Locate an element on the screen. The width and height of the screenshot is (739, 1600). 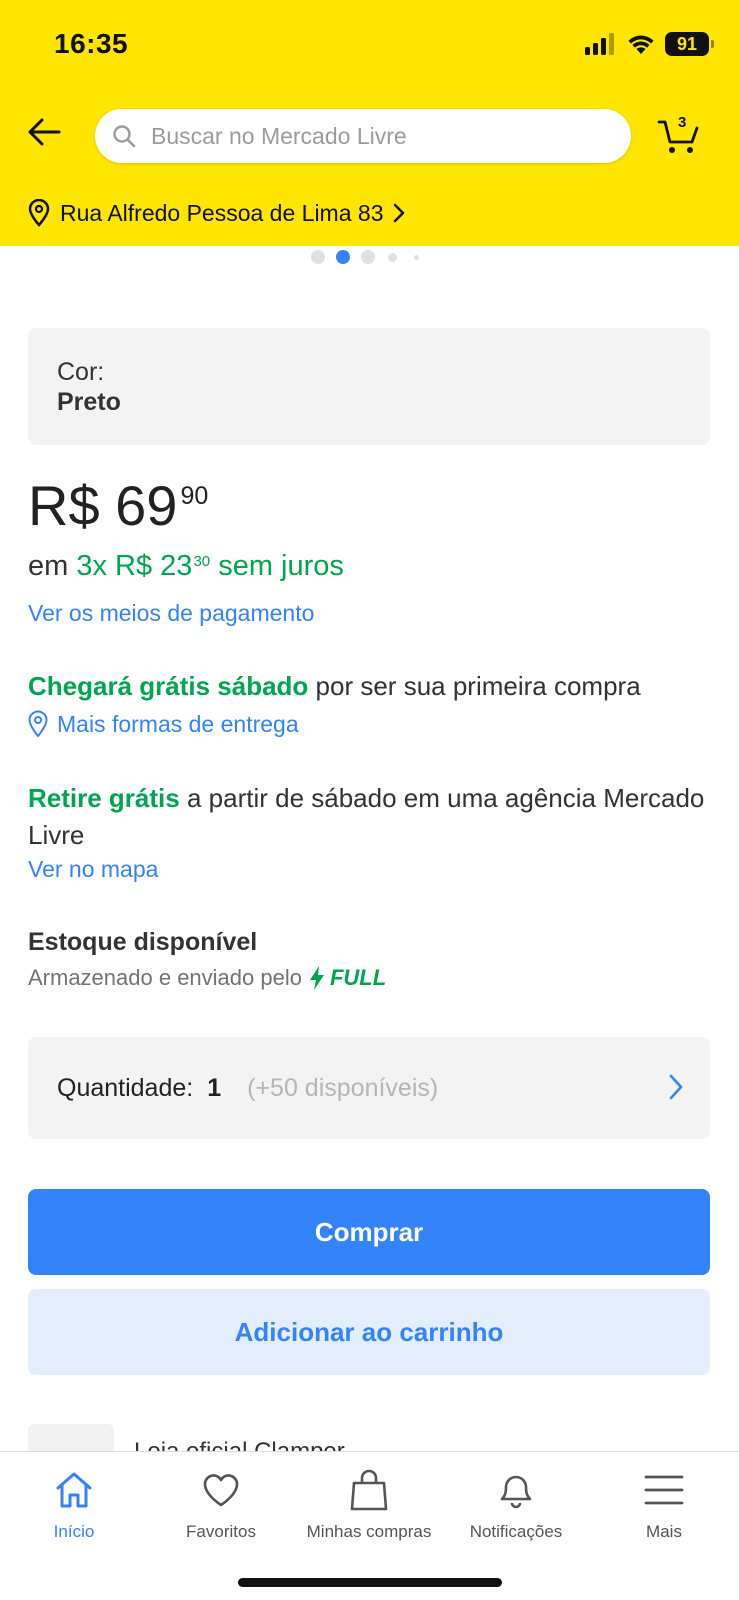
cart-count-badge: 3 is located at coordinates (682, 122).